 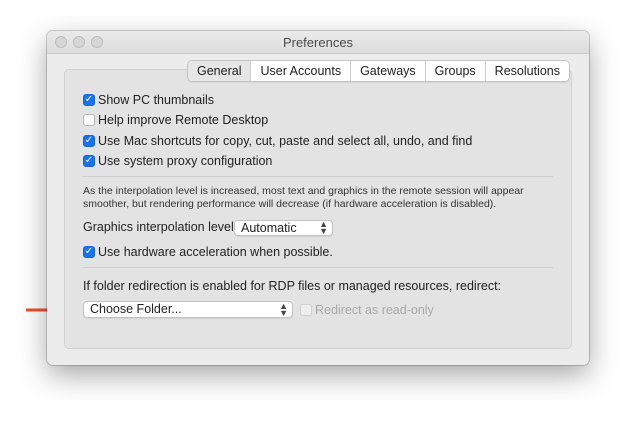 I want to click on system-proxy-row: Use system proxy configuration, so click(x=177, y=161).